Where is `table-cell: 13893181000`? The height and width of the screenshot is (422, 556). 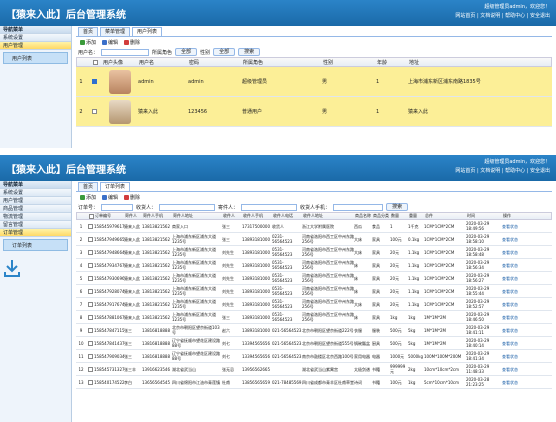 table-cell: 13893181000 is located at coordinates (256, 291).